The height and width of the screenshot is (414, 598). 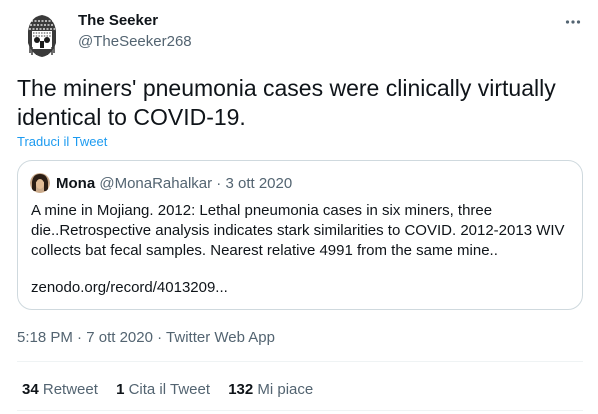 I want to click on tweet-stats: 34 Retweet 1 Cita il Tweet 132 Mi piace, so click(x=174, y=389).